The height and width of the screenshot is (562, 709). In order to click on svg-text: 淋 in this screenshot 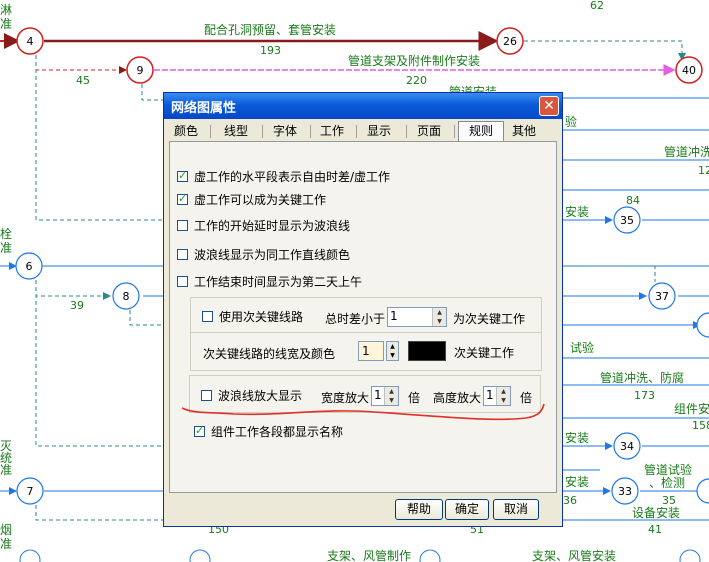, I will do `click(6, 10)`.